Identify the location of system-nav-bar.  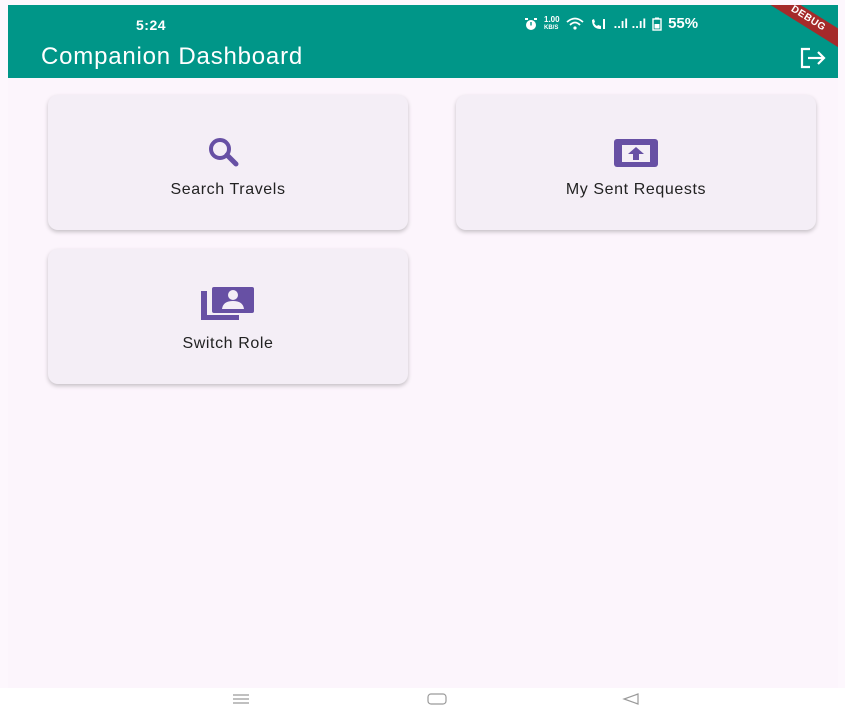
(422, 698).